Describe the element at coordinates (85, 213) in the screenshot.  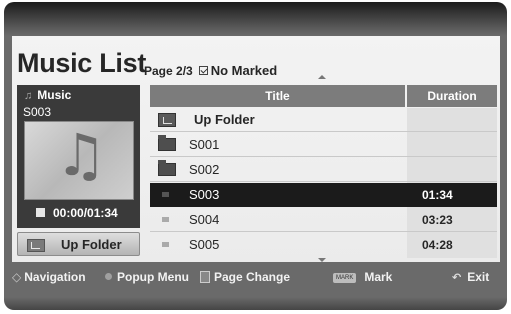
I see `time-label: 00:00/01:34` at that location.